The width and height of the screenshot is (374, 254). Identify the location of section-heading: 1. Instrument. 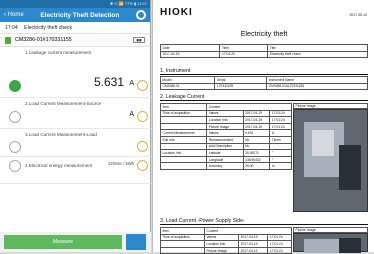
(264, 71).